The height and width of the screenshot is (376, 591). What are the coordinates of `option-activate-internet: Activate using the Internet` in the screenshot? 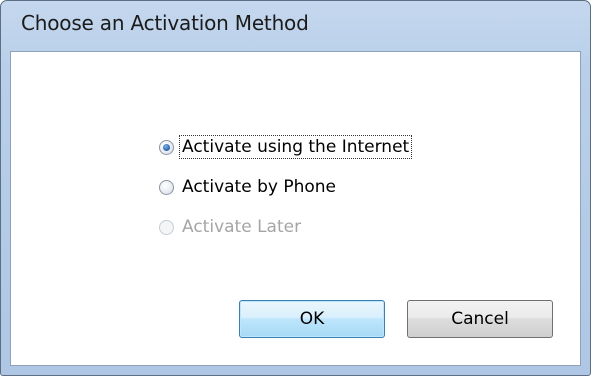 It's located at (286, 147).